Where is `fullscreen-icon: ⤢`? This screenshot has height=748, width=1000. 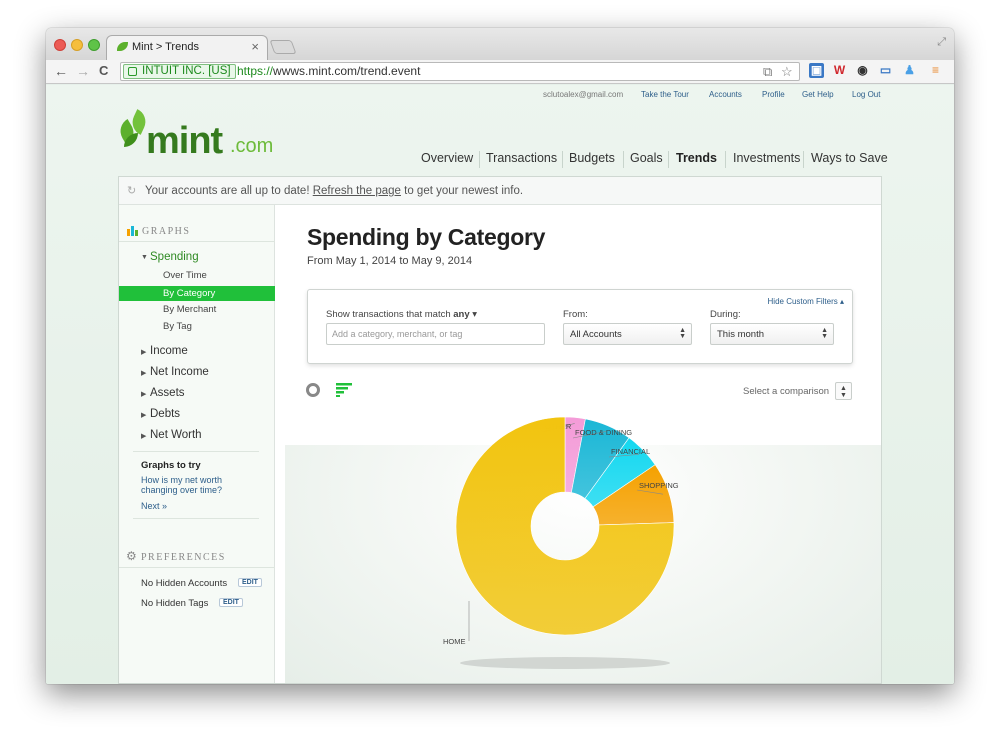 fullscreen-icon: ⤢ is located at coordinates (941, 42).